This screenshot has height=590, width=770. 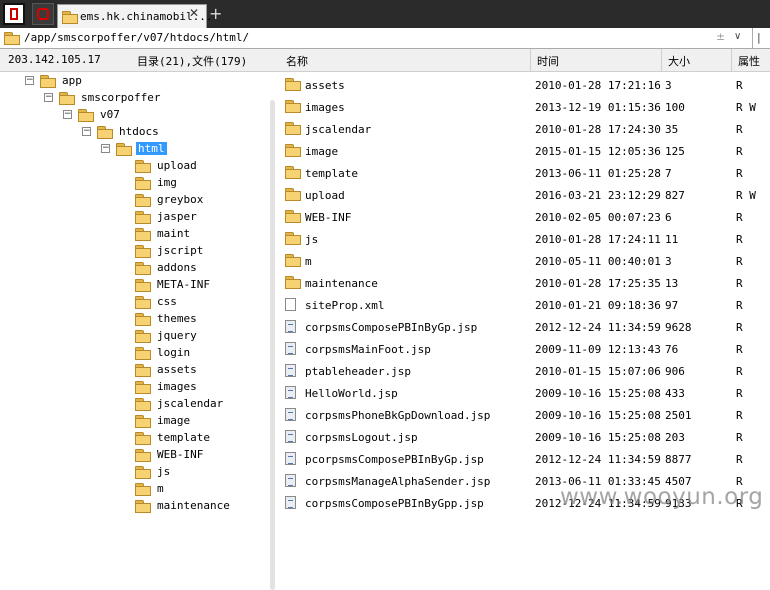 What do you see at coordinates (121, 97) in the screenshot?
I see `tree-item-label: smscorpoffer` at bounding box center [121, 97].